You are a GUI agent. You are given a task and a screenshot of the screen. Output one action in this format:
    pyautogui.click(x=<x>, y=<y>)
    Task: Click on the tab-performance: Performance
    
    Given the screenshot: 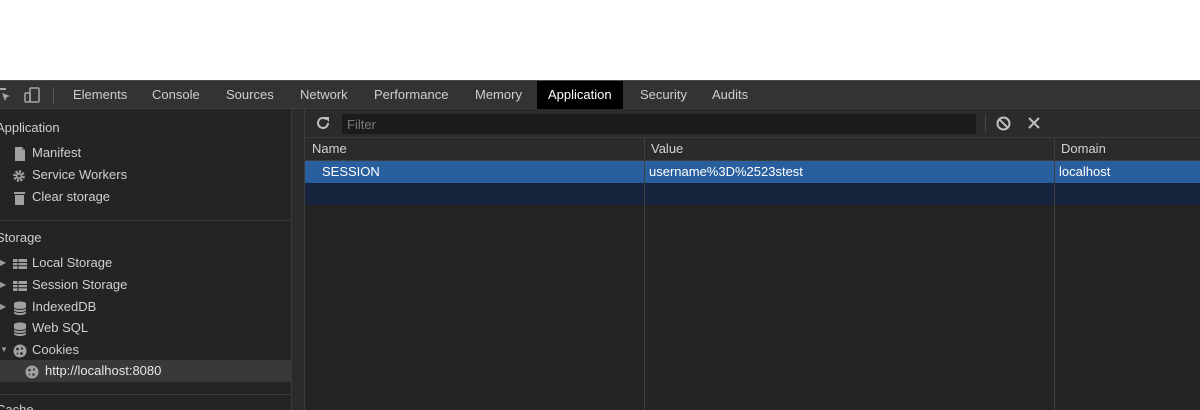 What is the action you would take?
    pyautogui.click(x=411, y=95)
    